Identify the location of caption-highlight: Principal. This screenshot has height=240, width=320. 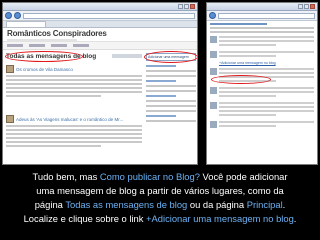
(264, 204).